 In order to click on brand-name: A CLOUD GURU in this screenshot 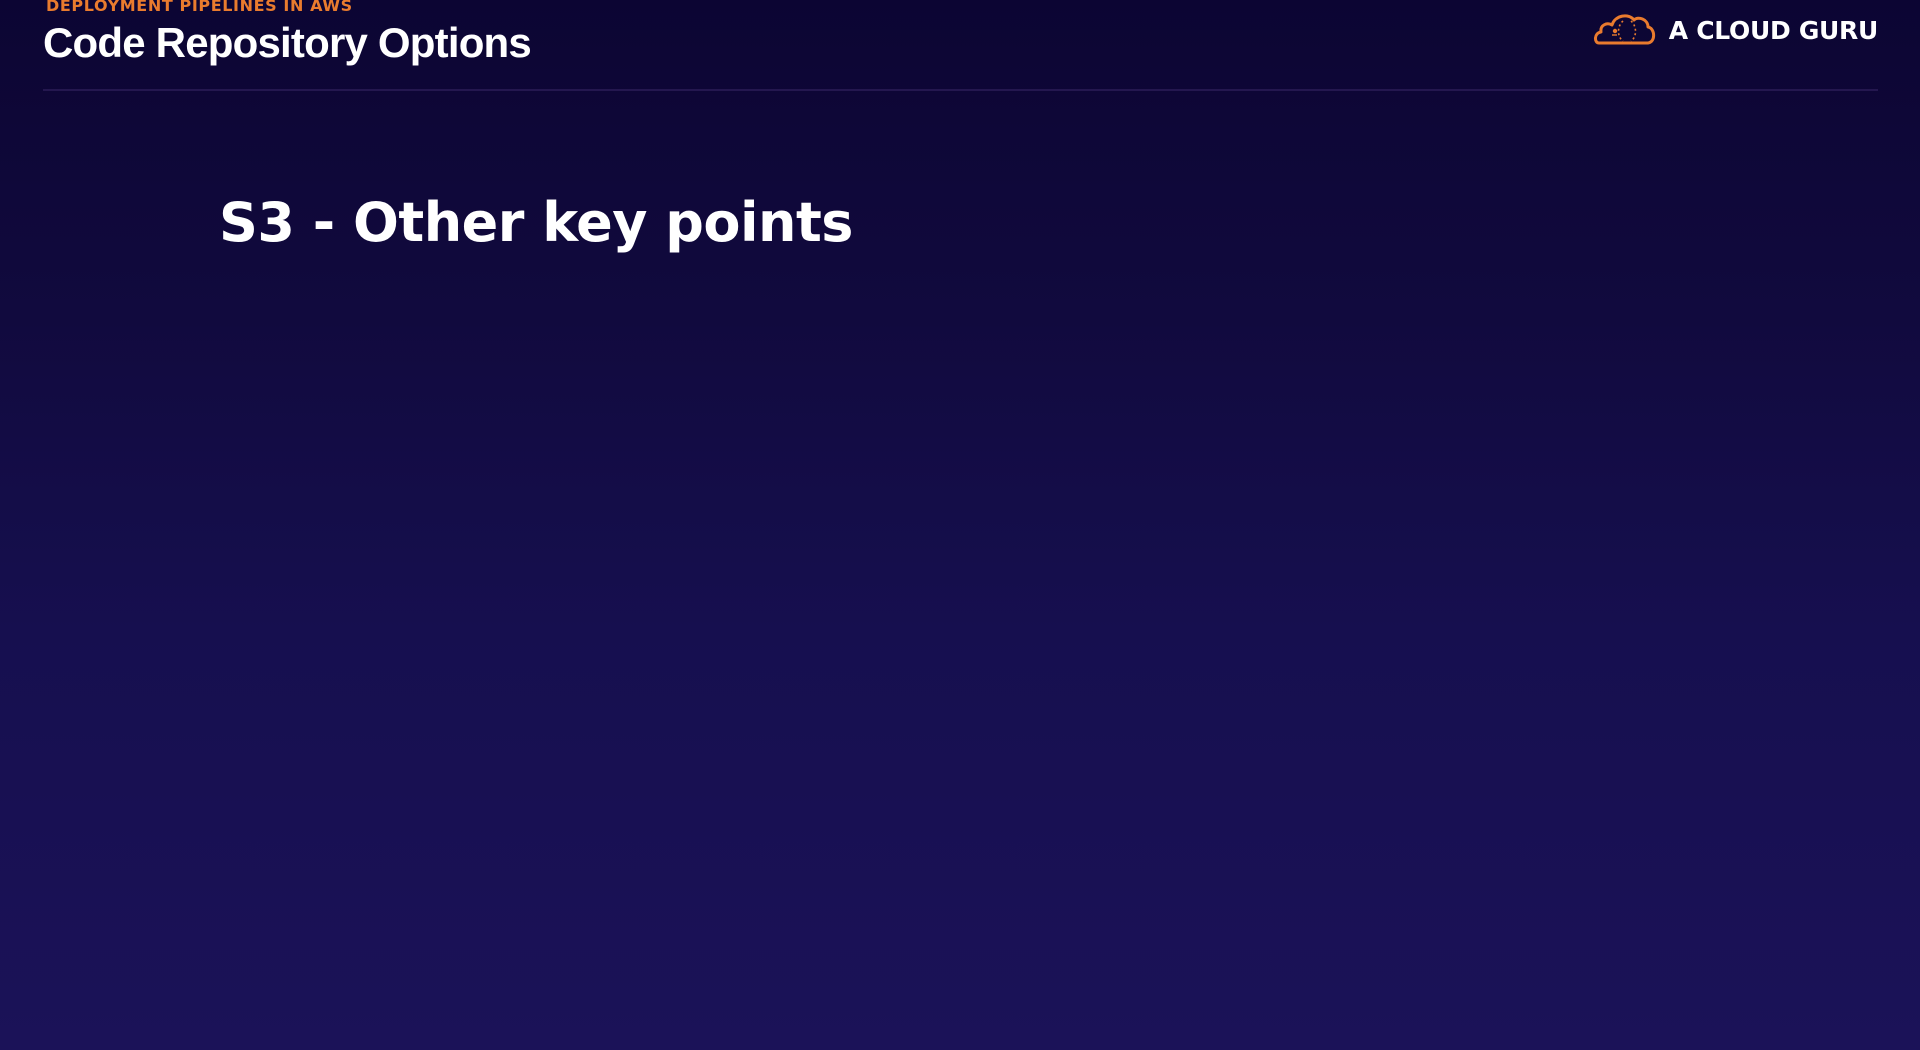, I will do `click(1773, 30)`.